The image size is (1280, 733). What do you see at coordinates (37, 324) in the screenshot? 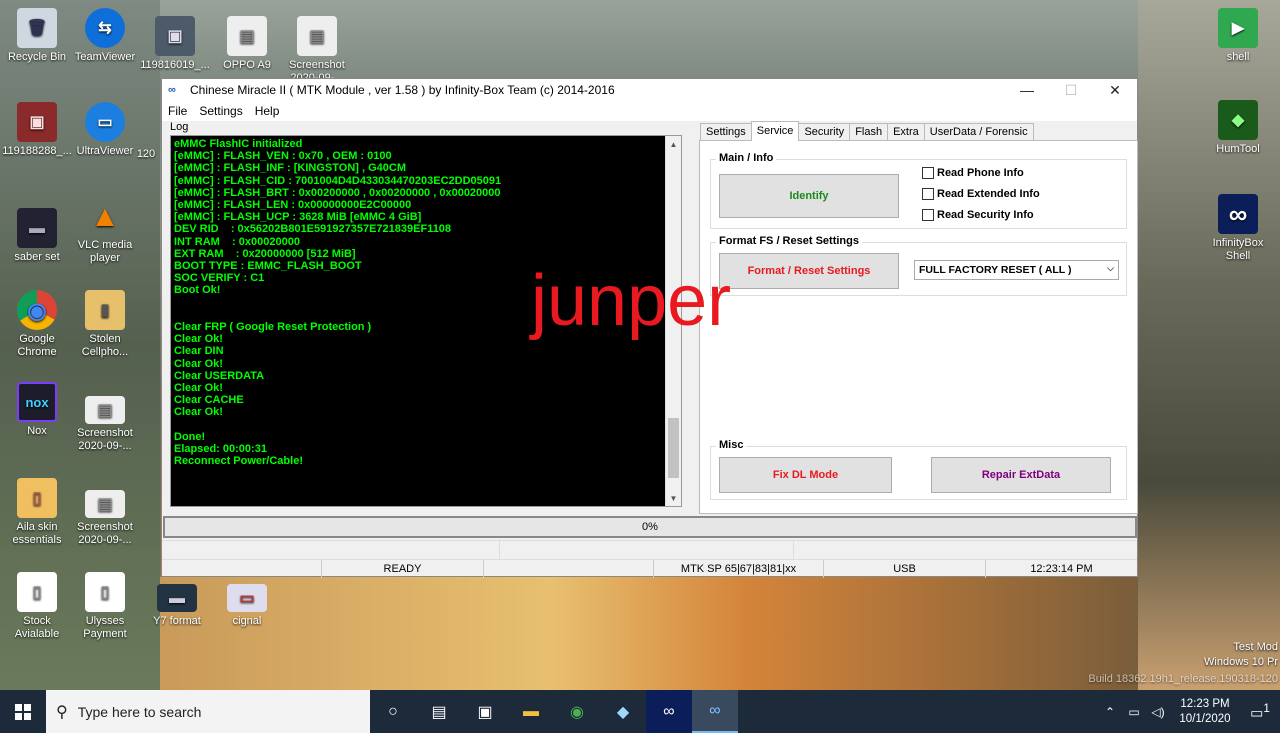
I see `desktop-icon-chrome: ◉ Google Chrome` at bounding box center [37, 324].